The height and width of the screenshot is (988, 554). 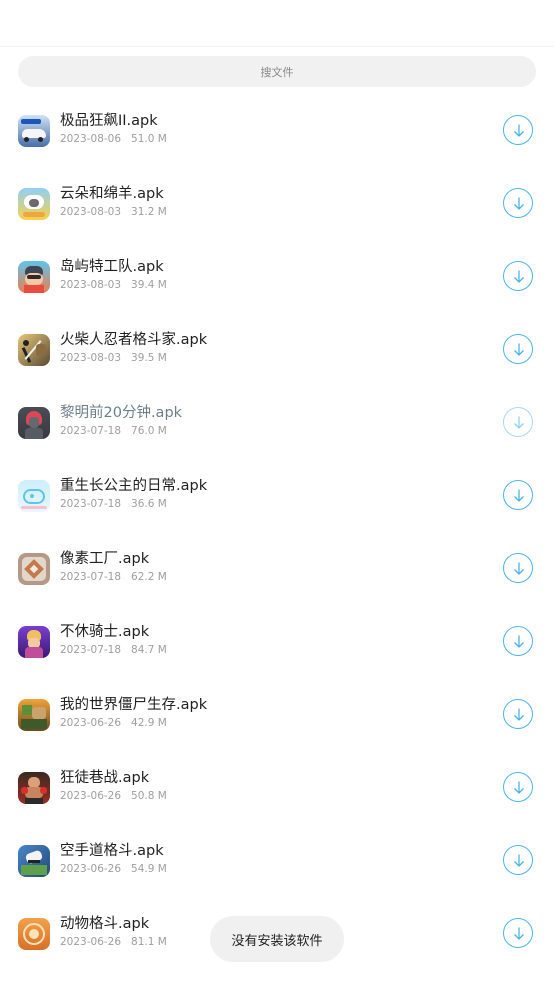 What do you see at coordinates (149, 504) in the screenshot?
I see `file-size: 36.6 M` at bounding box center [149, 504].